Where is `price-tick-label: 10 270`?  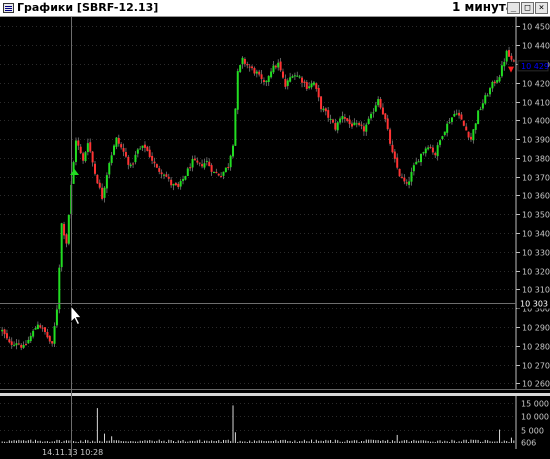 price-tick-label: 10 270 is located at coordinates (536, 366).